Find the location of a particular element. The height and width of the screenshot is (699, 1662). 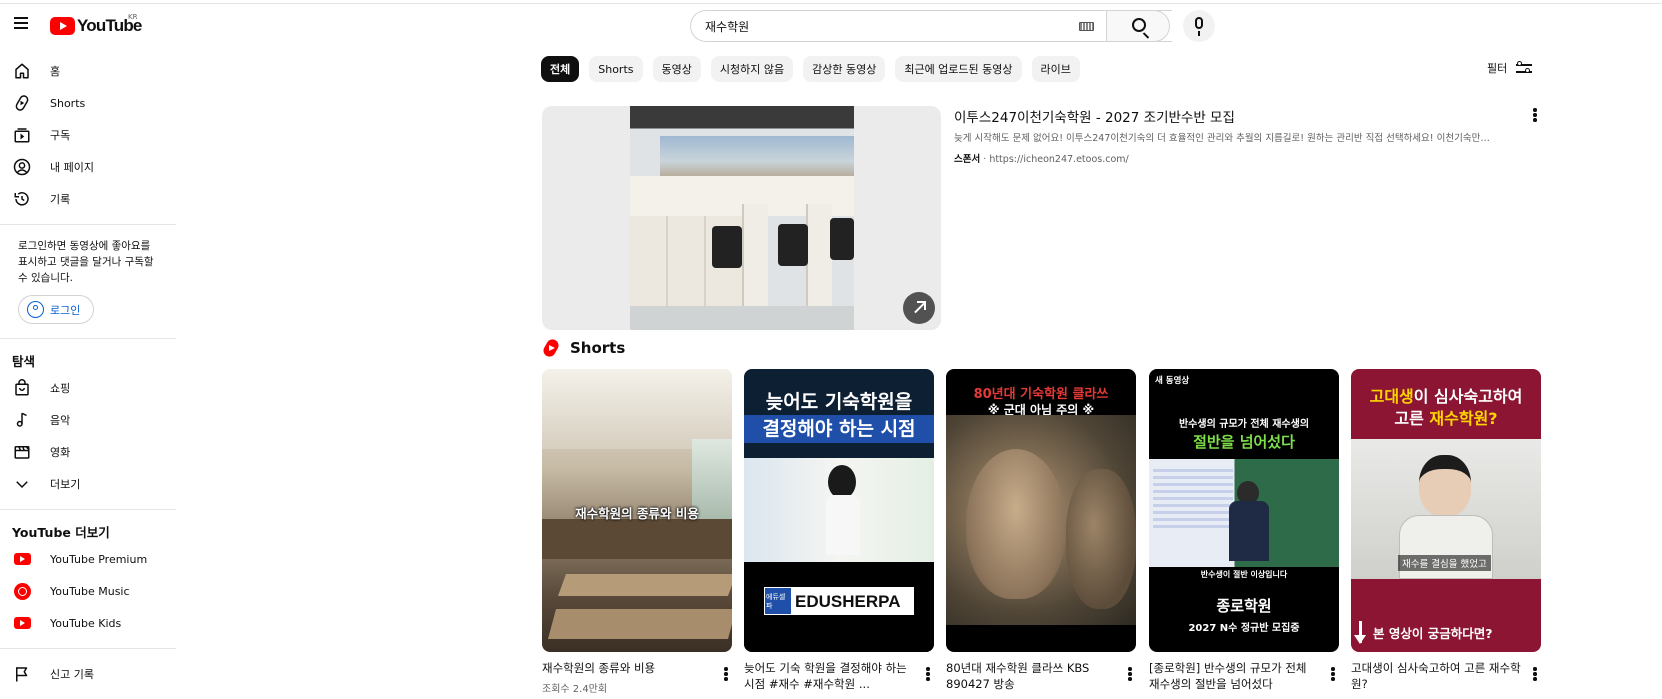

short-overlay-text: 반수생의 규모가 전체 재수생의 is located at coordinates (1244, 424).